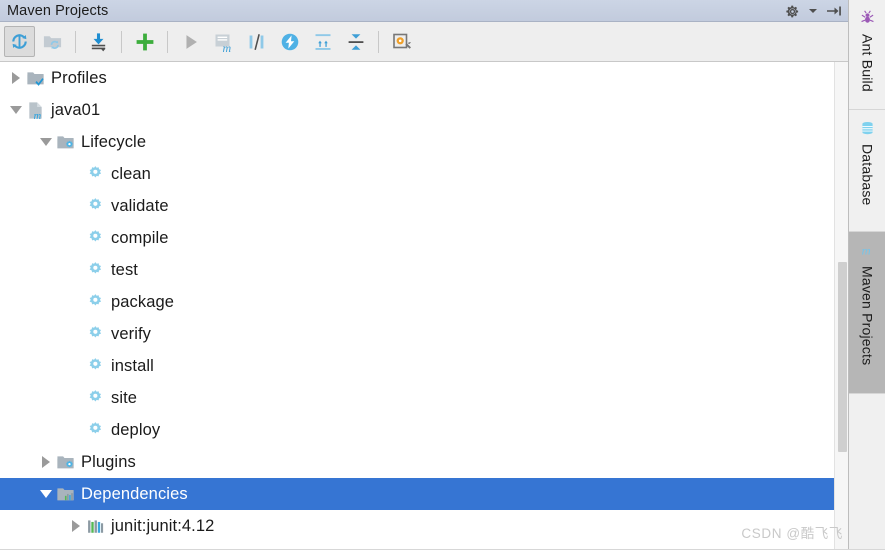 The width and height of the screenshot is (885, 550). What do you see at coordinates (868, 18) in the screenshot?
I see `ant-icon` at bounding box center [868, 18].